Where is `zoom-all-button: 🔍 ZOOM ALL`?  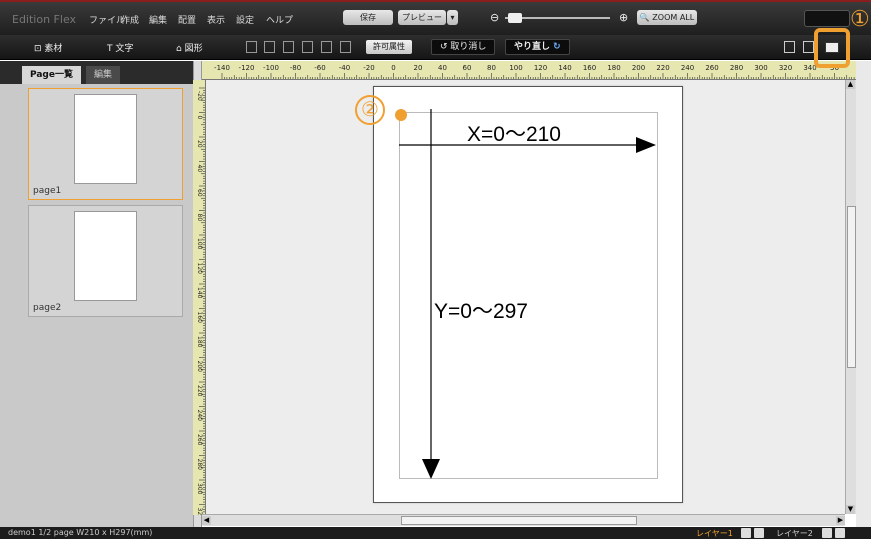
zoom-all-button: 🔍 ZOOM ALL is located at coordinates (667, 17).